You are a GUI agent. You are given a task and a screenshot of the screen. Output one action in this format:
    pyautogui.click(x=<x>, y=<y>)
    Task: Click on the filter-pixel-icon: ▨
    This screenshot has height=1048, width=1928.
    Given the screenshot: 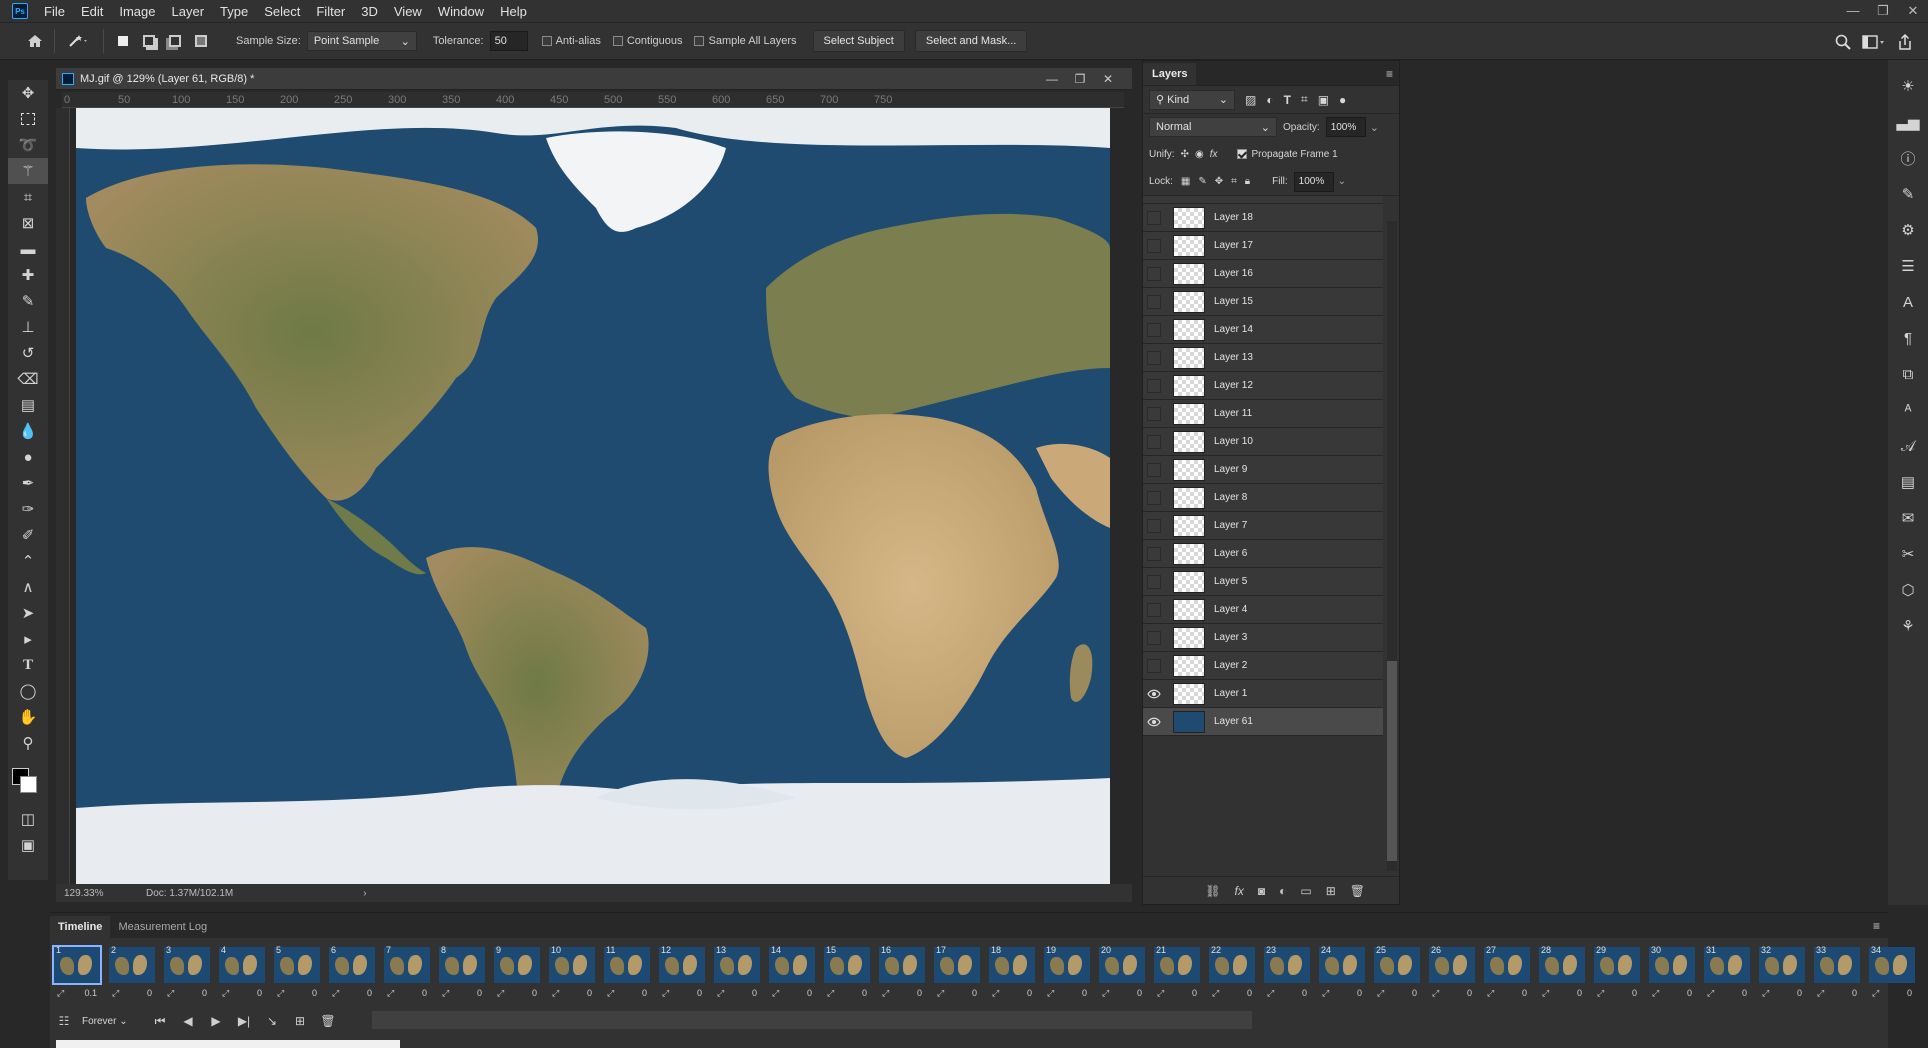 What is the action you would take?
    pyautogui.click(x=1250, y=100)
    